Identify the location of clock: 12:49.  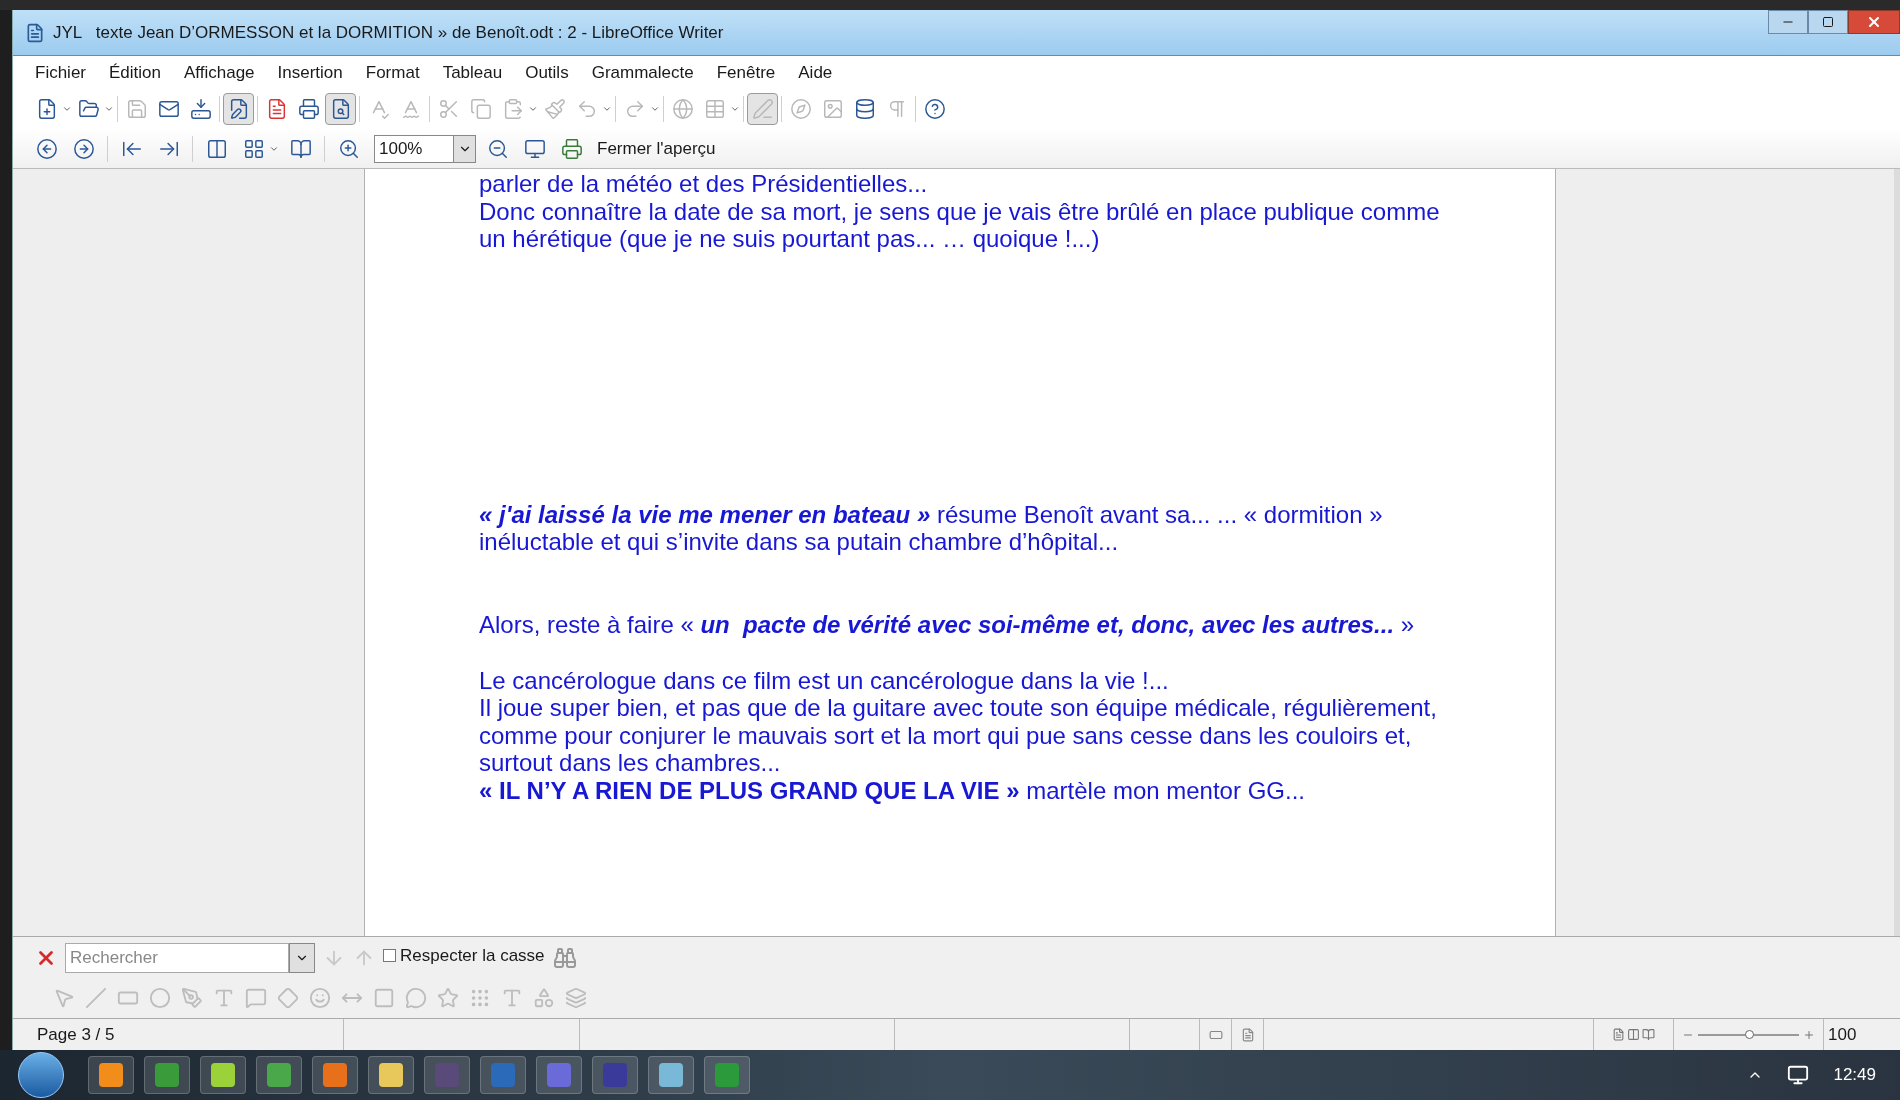
(1854, 1075).